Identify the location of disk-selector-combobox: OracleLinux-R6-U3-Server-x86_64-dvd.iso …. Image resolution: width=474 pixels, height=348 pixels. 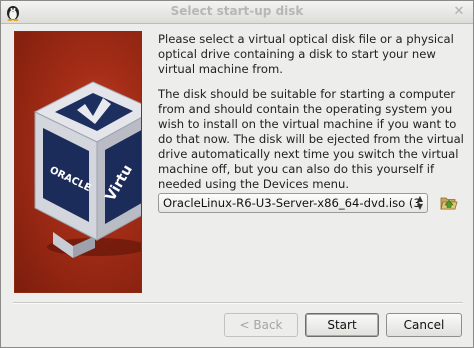
(293, 203).